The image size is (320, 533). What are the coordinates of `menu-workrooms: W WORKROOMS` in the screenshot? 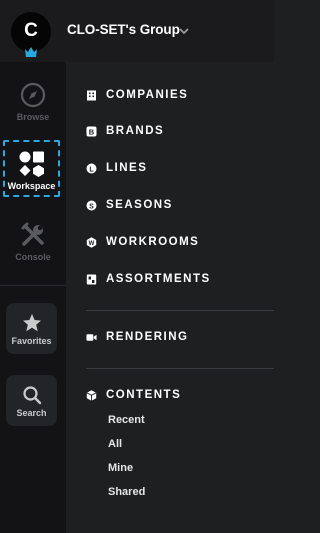 It's located at (142, 242).